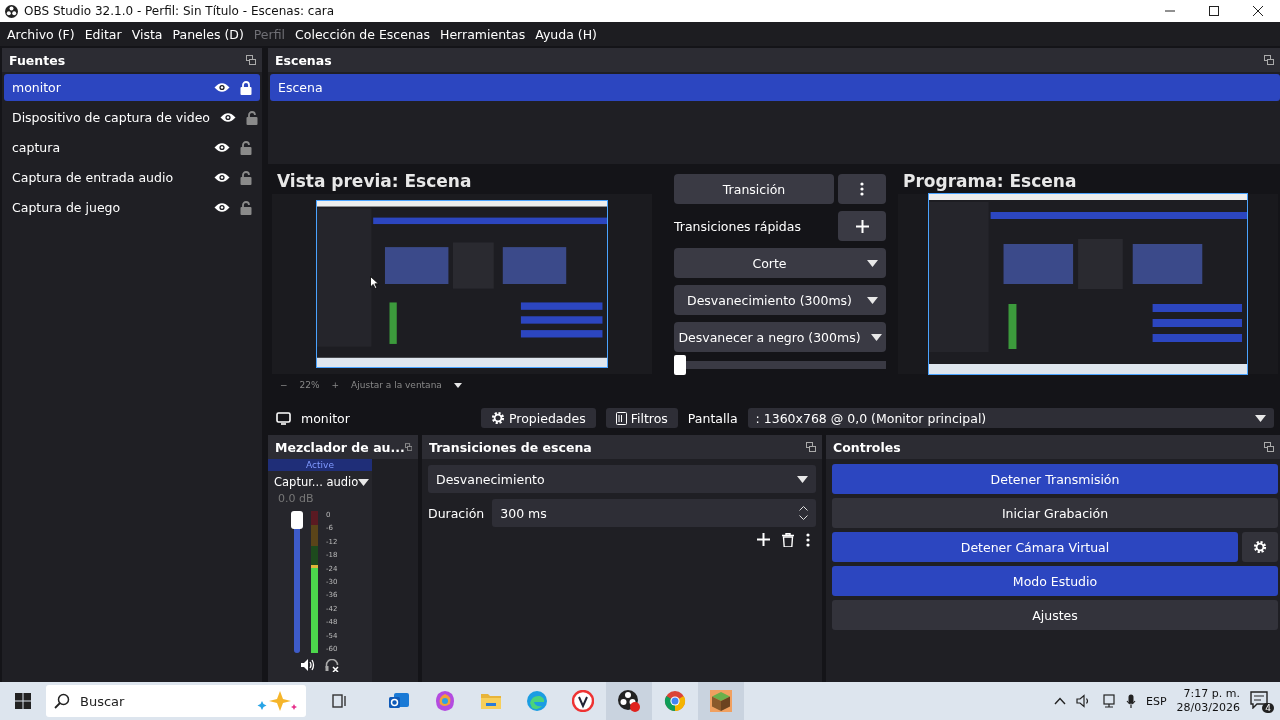 This screenshot has height=720, width=1280. What do you see at coordinates (103, 34) in the screenshot?
I see `menu-item: Editar` at bounding box center [103, 34].